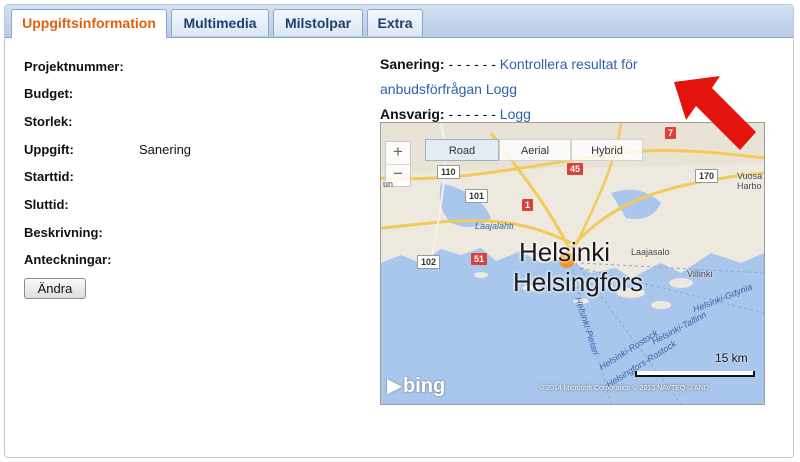  I want to click on map-type-aerial: Aerial, so click(535, 150).